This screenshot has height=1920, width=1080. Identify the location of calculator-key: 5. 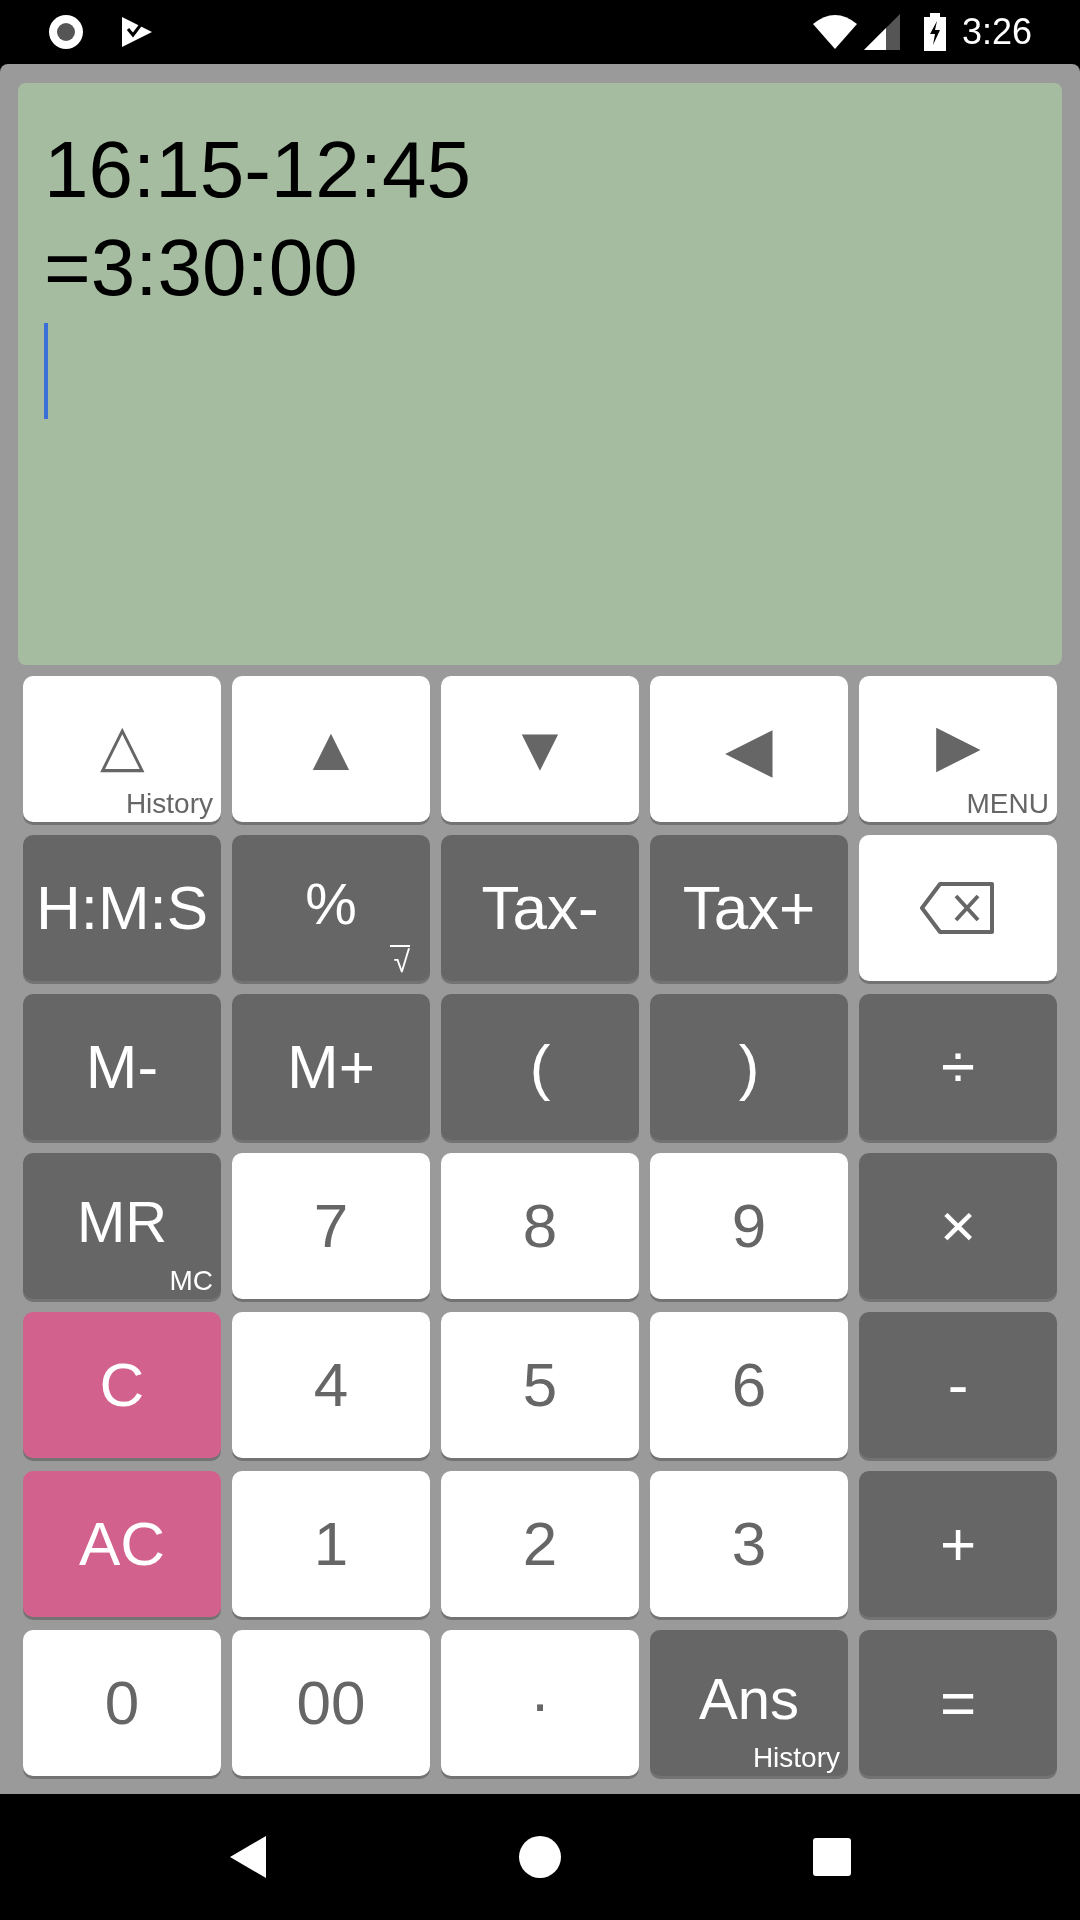
(540, 1385).